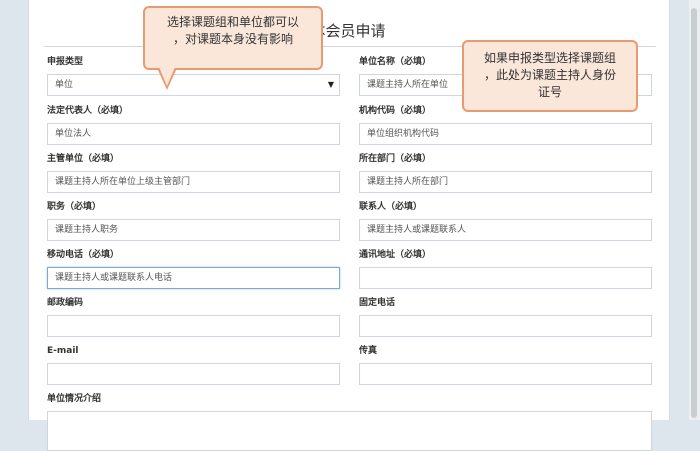 This screenshot has height=451, width=700. What do you see at coordinates (232, 22) in the screenshot?
I see `callout-text: 选择课题组和单位都可以` at bounding box center [232, 22].